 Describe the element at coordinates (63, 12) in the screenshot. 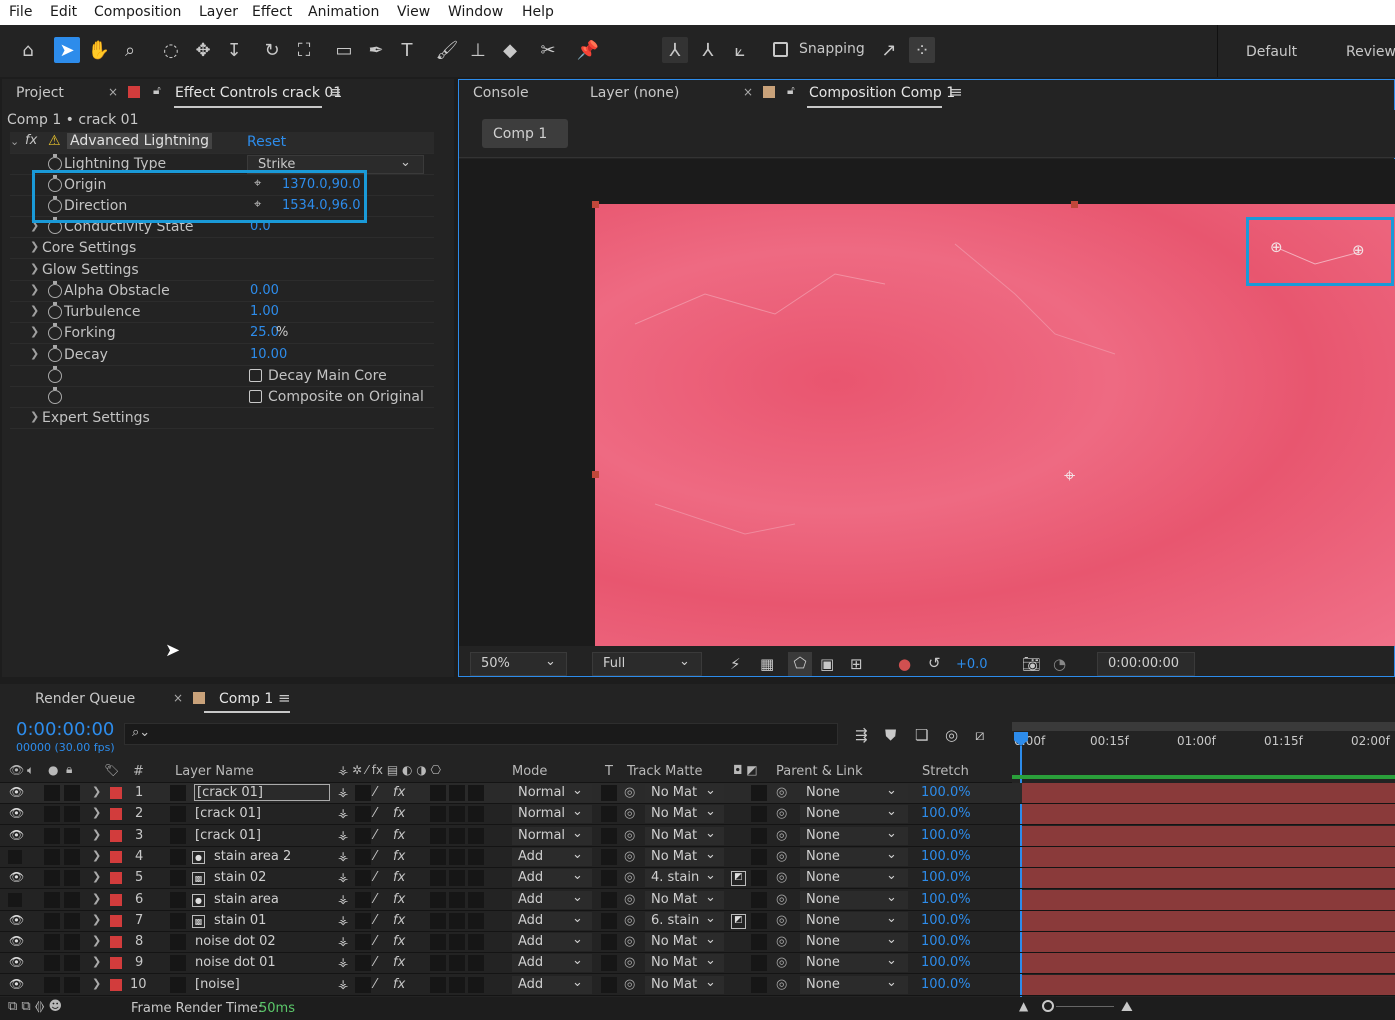

I see `menu-edit: Edit` at that location.